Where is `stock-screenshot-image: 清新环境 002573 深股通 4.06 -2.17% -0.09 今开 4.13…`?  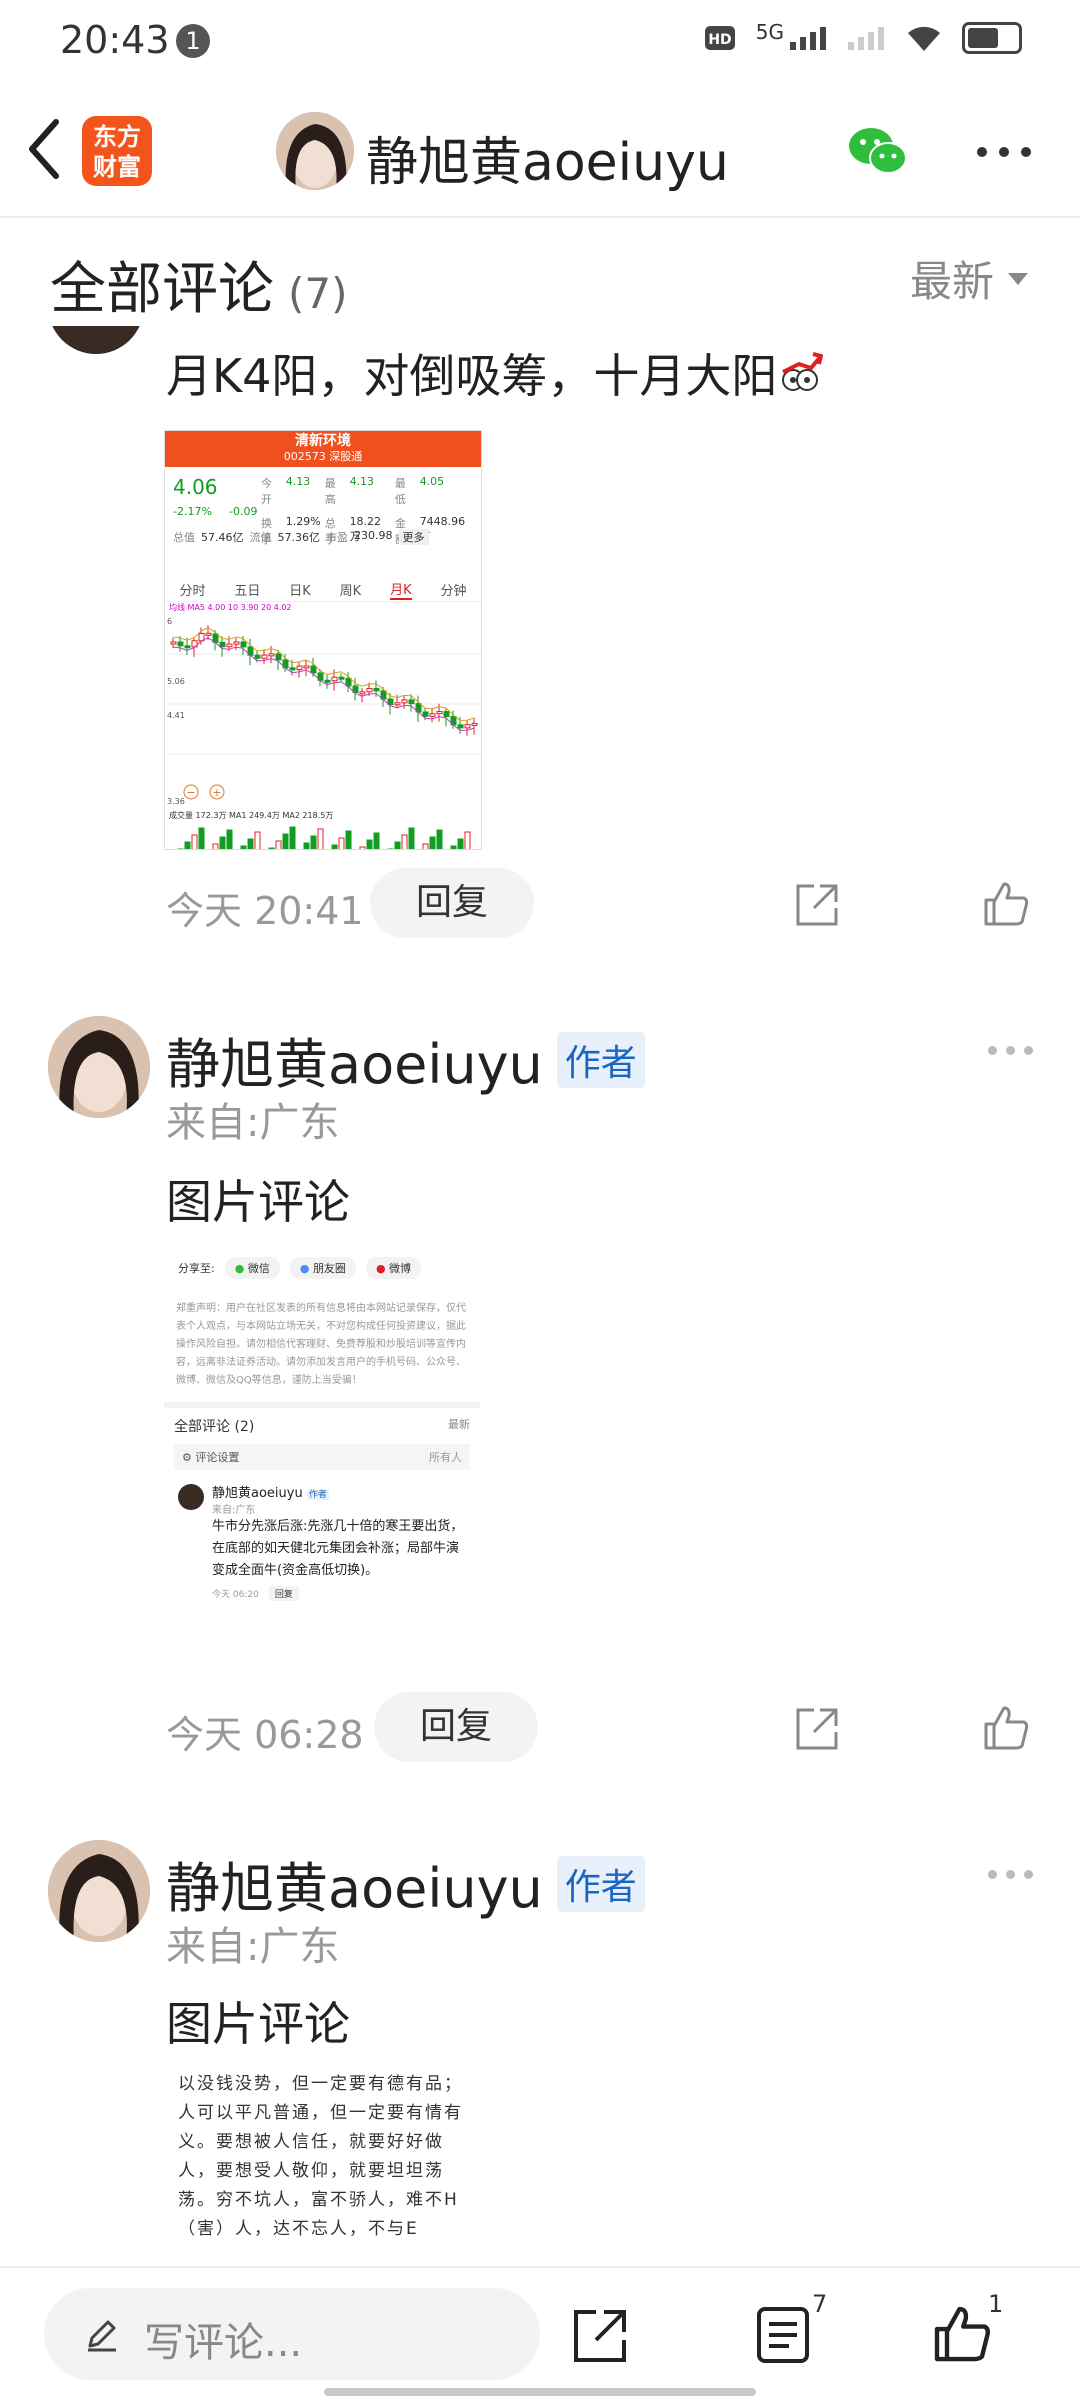 stock-screenshot-image: 清新环境 002573 深股通 4.06 -2.17% -0.09 今开 4.13… is located at coordinates (323, 640).